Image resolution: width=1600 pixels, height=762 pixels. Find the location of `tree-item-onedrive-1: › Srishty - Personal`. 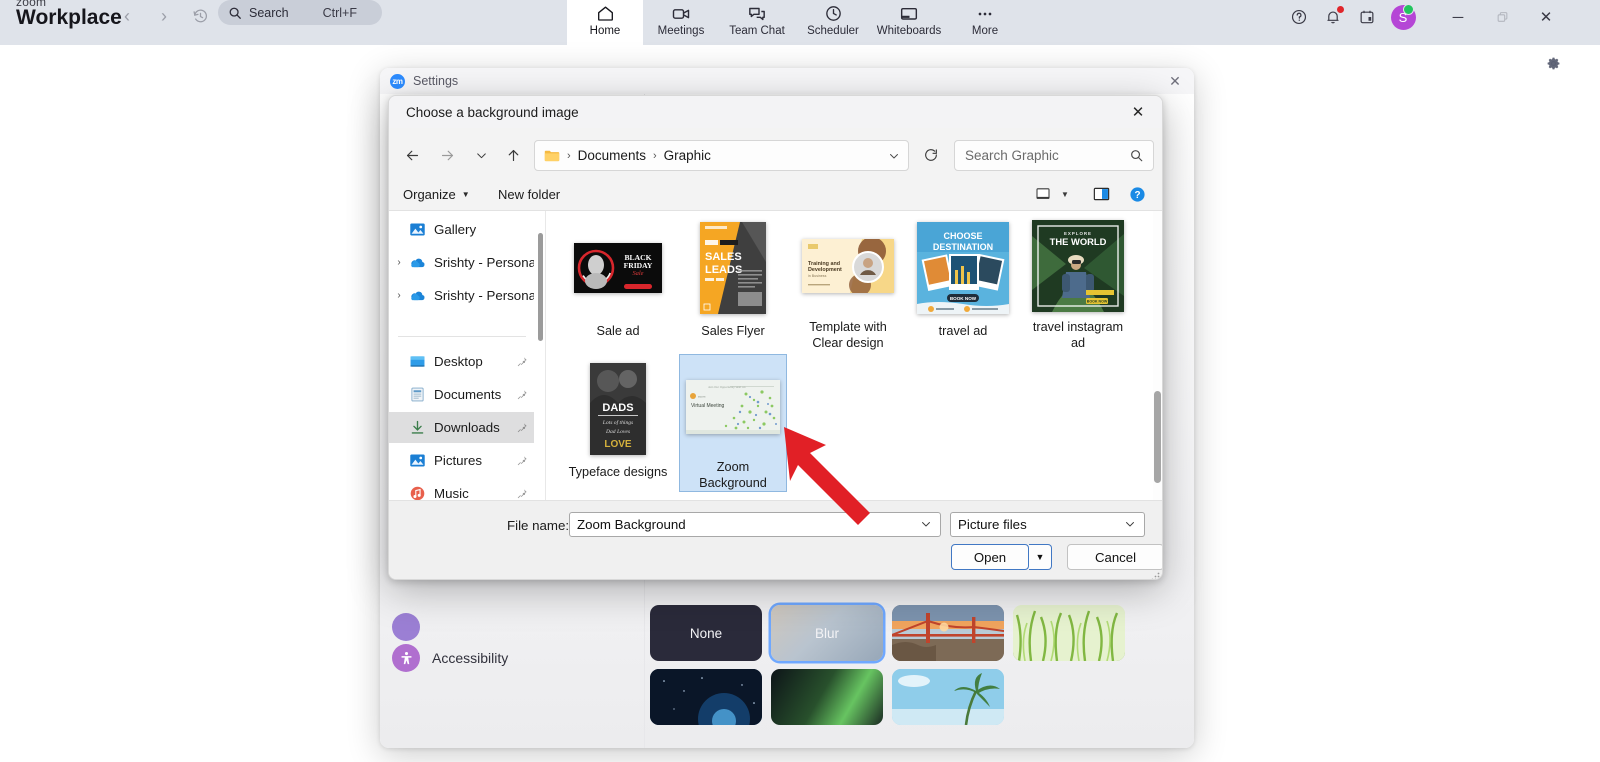

tree-item-onedrive-1: › Srishty - Personal is located at coordinates (461, 262).